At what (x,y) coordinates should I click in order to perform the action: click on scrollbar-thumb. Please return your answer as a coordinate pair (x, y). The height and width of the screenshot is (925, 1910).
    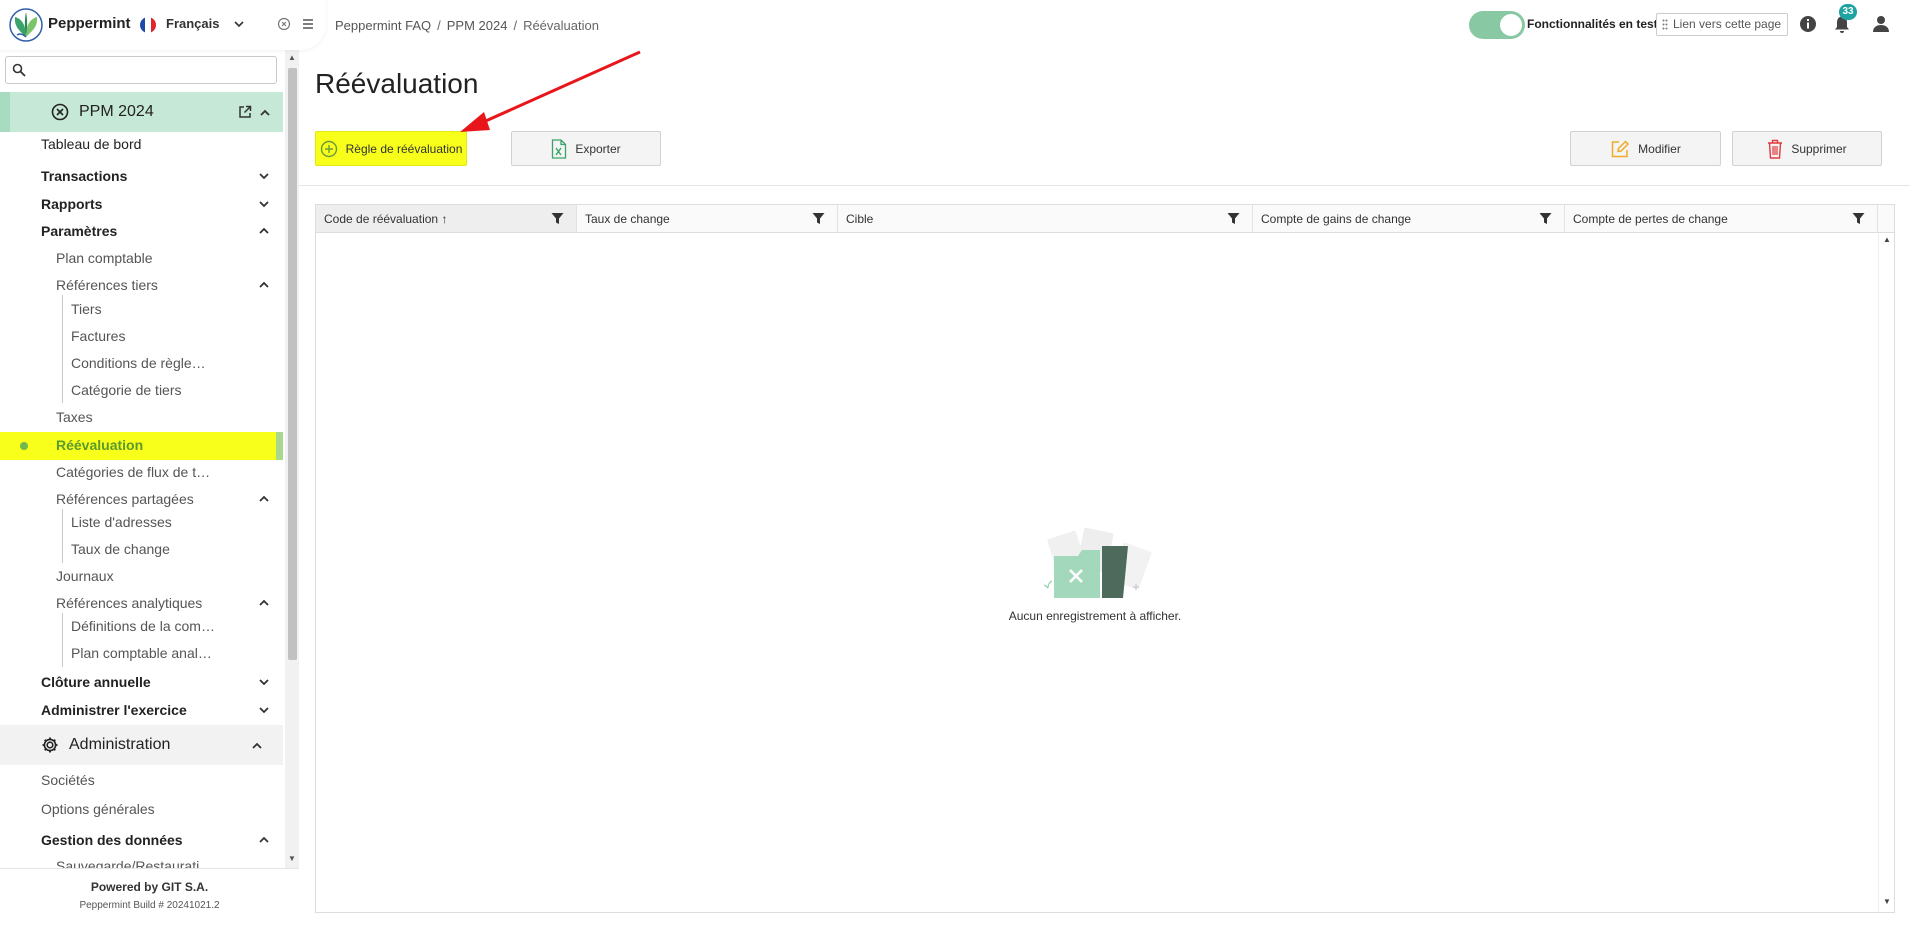
    Looking at the image, I should click on (292, 364).